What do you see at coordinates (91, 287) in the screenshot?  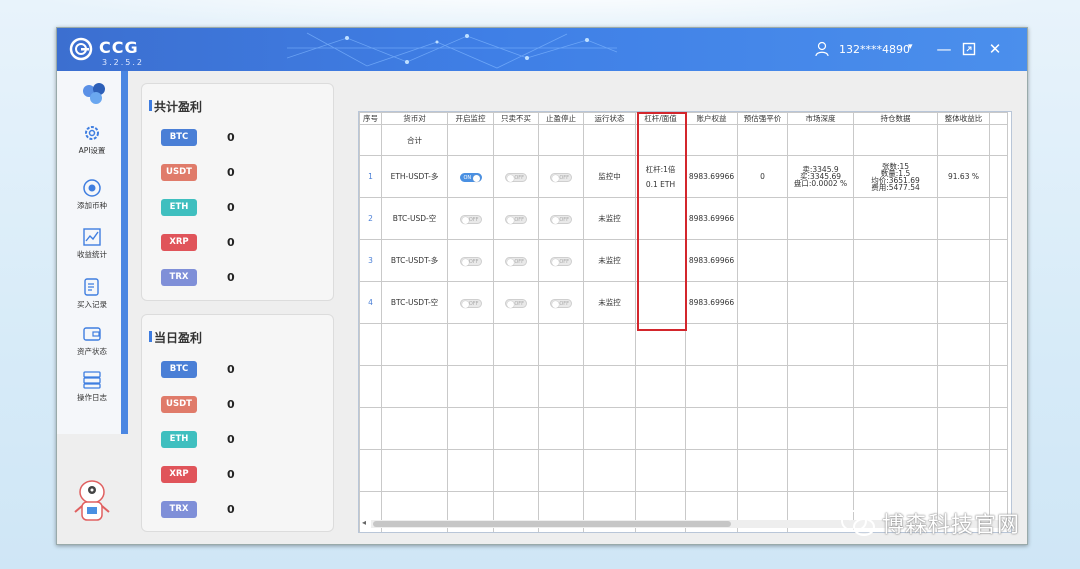 I see `record-icon` at bounding box center [91, 287].